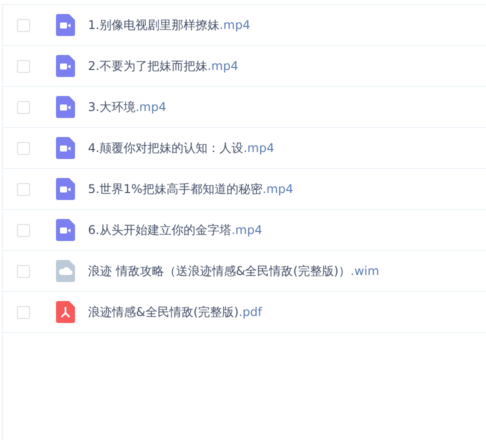  What do you see at coordinates (191, 189) in the screenshot?
I see `file-name: 5.世界1%把妹高手都知道的秘密.mp4` at bounding box center [191, 189].